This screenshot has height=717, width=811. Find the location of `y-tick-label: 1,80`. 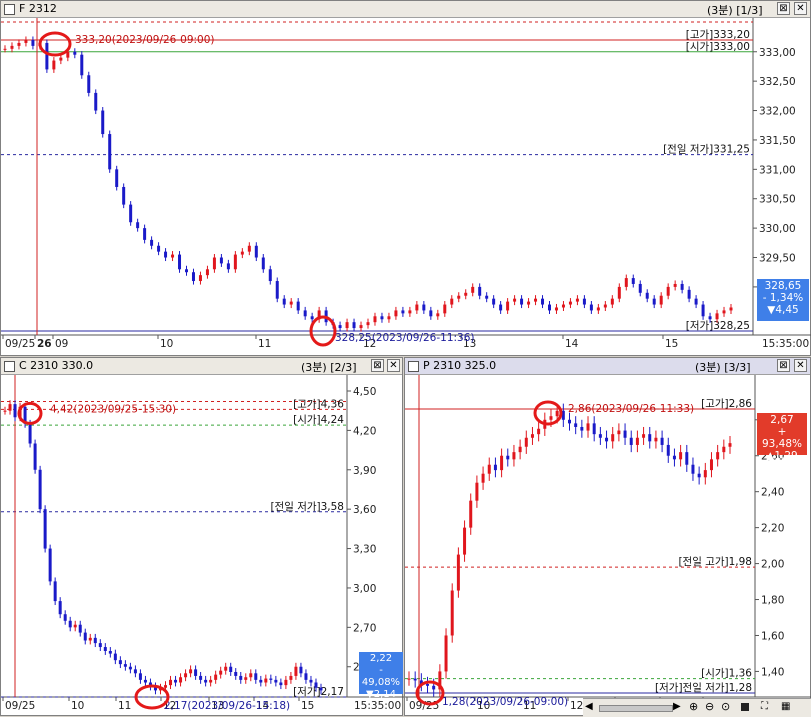

y-tick-label: 1,80 is located at coordinates (772, 601).